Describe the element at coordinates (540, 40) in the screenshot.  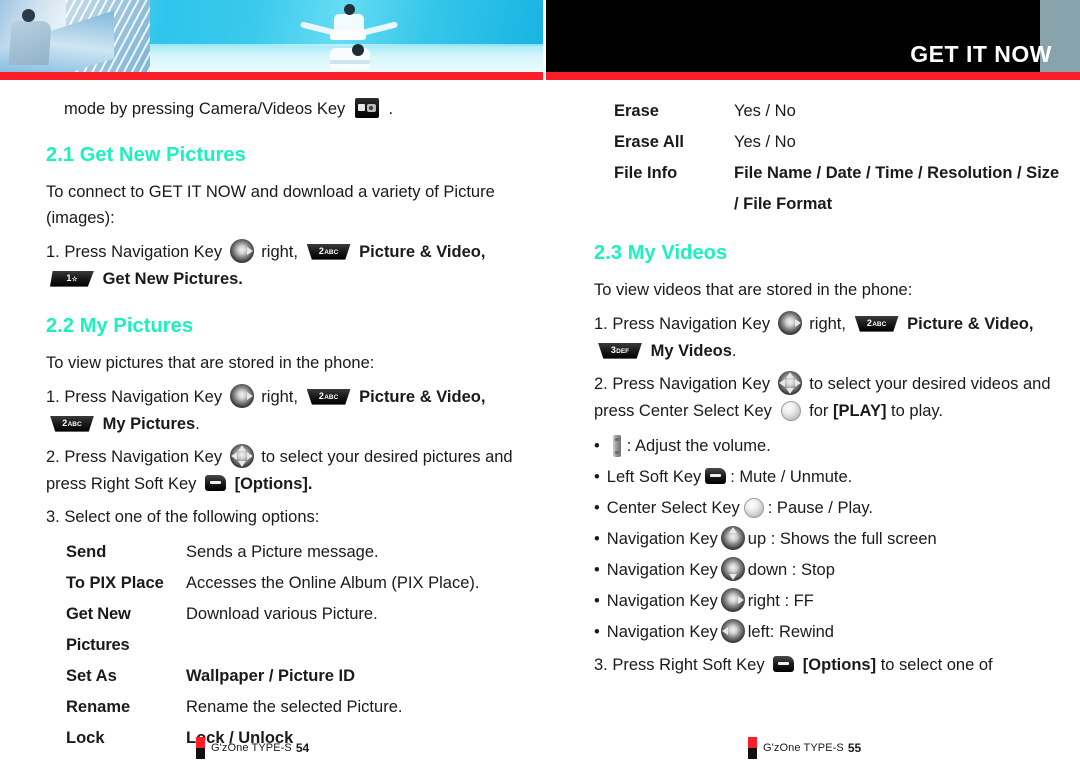
I see `page-header-banner: GET IT NOW` at that location.